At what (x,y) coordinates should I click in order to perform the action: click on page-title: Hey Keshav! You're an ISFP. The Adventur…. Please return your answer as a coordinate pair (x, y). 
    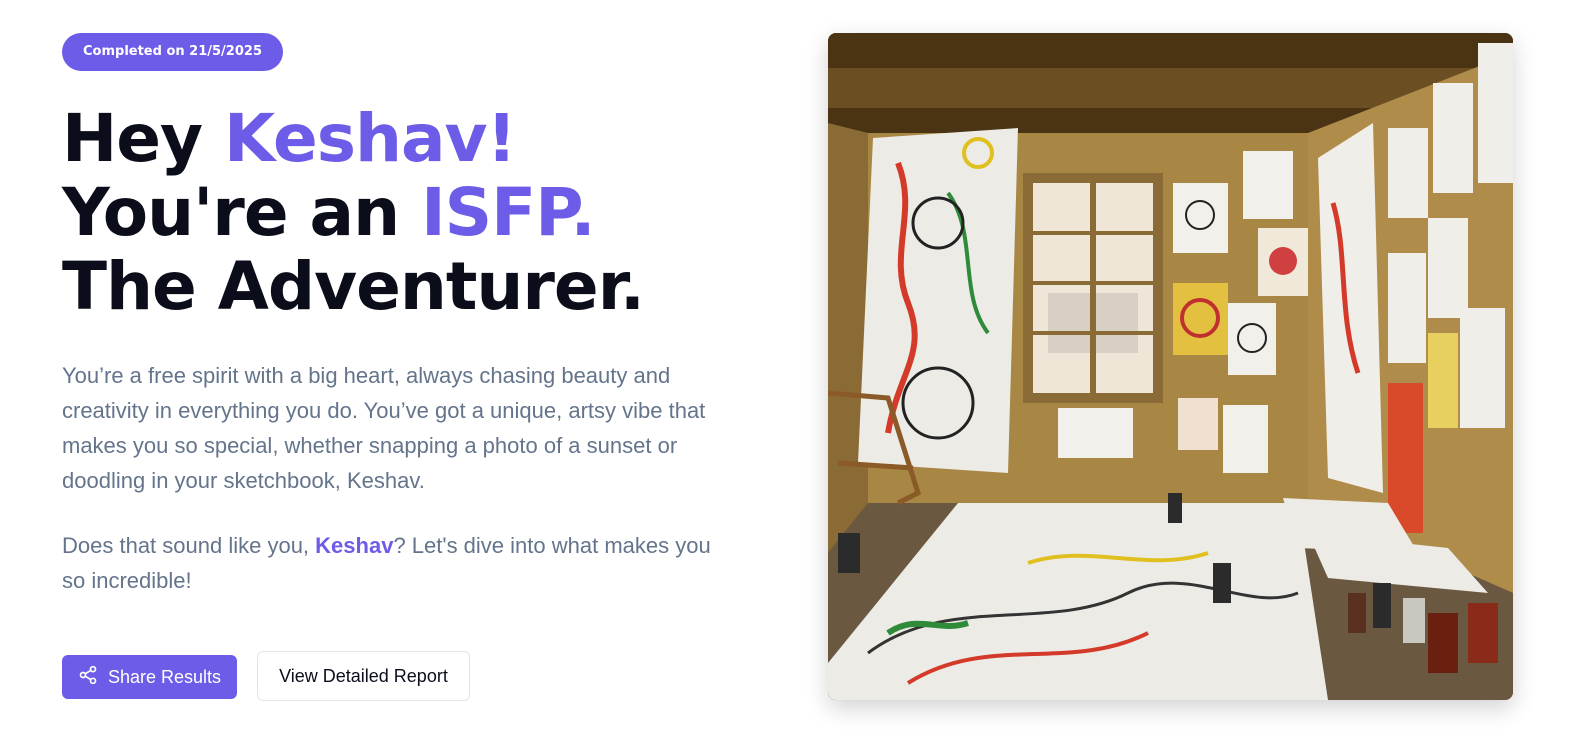
    Looking at the image, I should click on (402, 213).